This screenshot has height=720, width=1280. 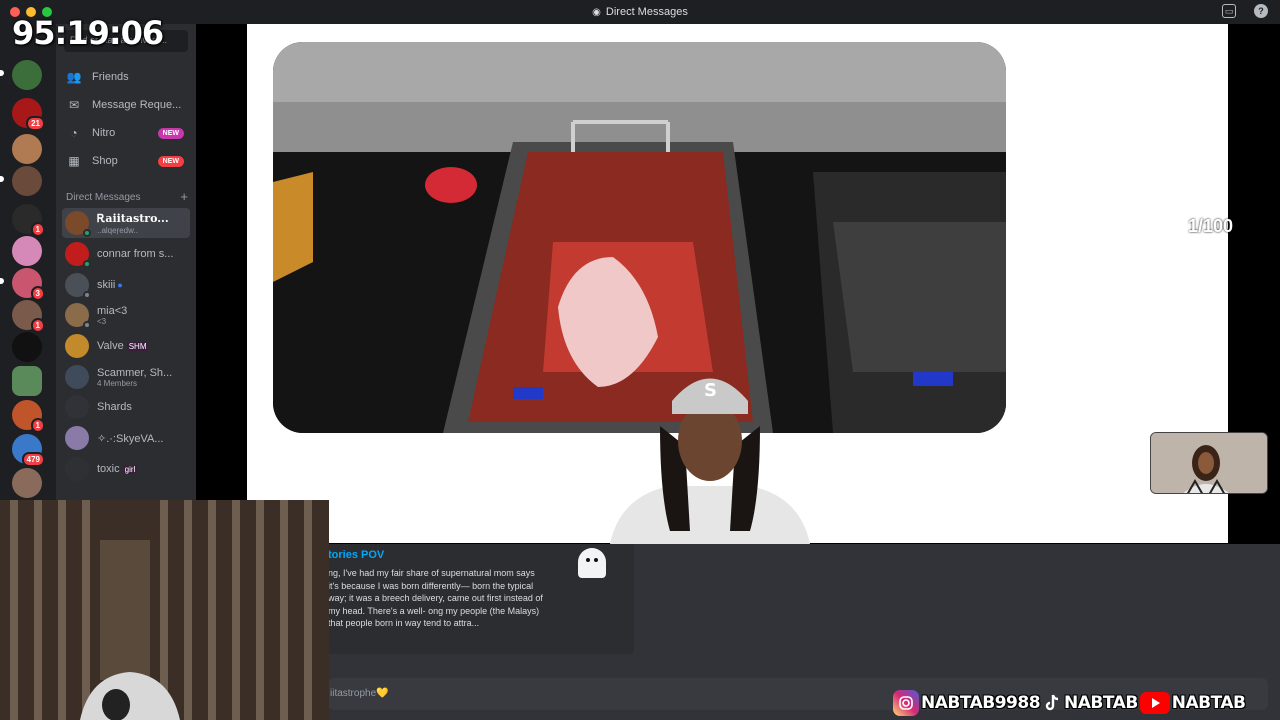 I want to click on server-icon: 479, so click(x=28, y=450).